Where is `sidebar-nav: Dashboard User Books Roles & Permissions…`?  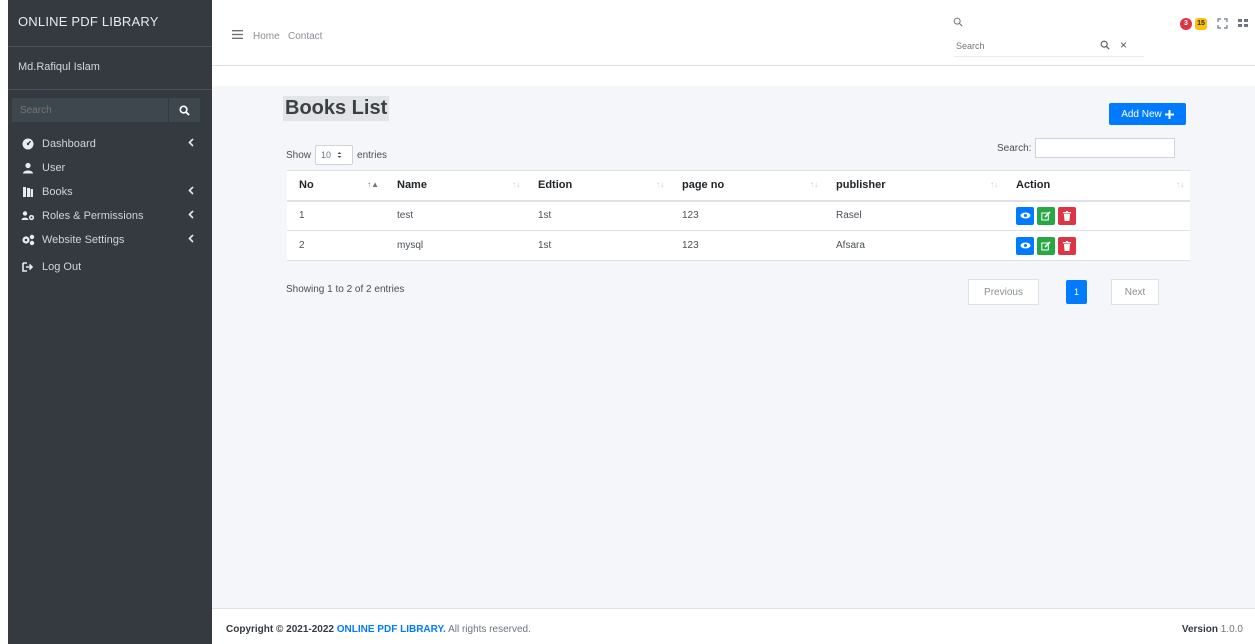
sidebar-nav: Dashboard User Books Roles & Permissions… is located at coordinates (110, 205).